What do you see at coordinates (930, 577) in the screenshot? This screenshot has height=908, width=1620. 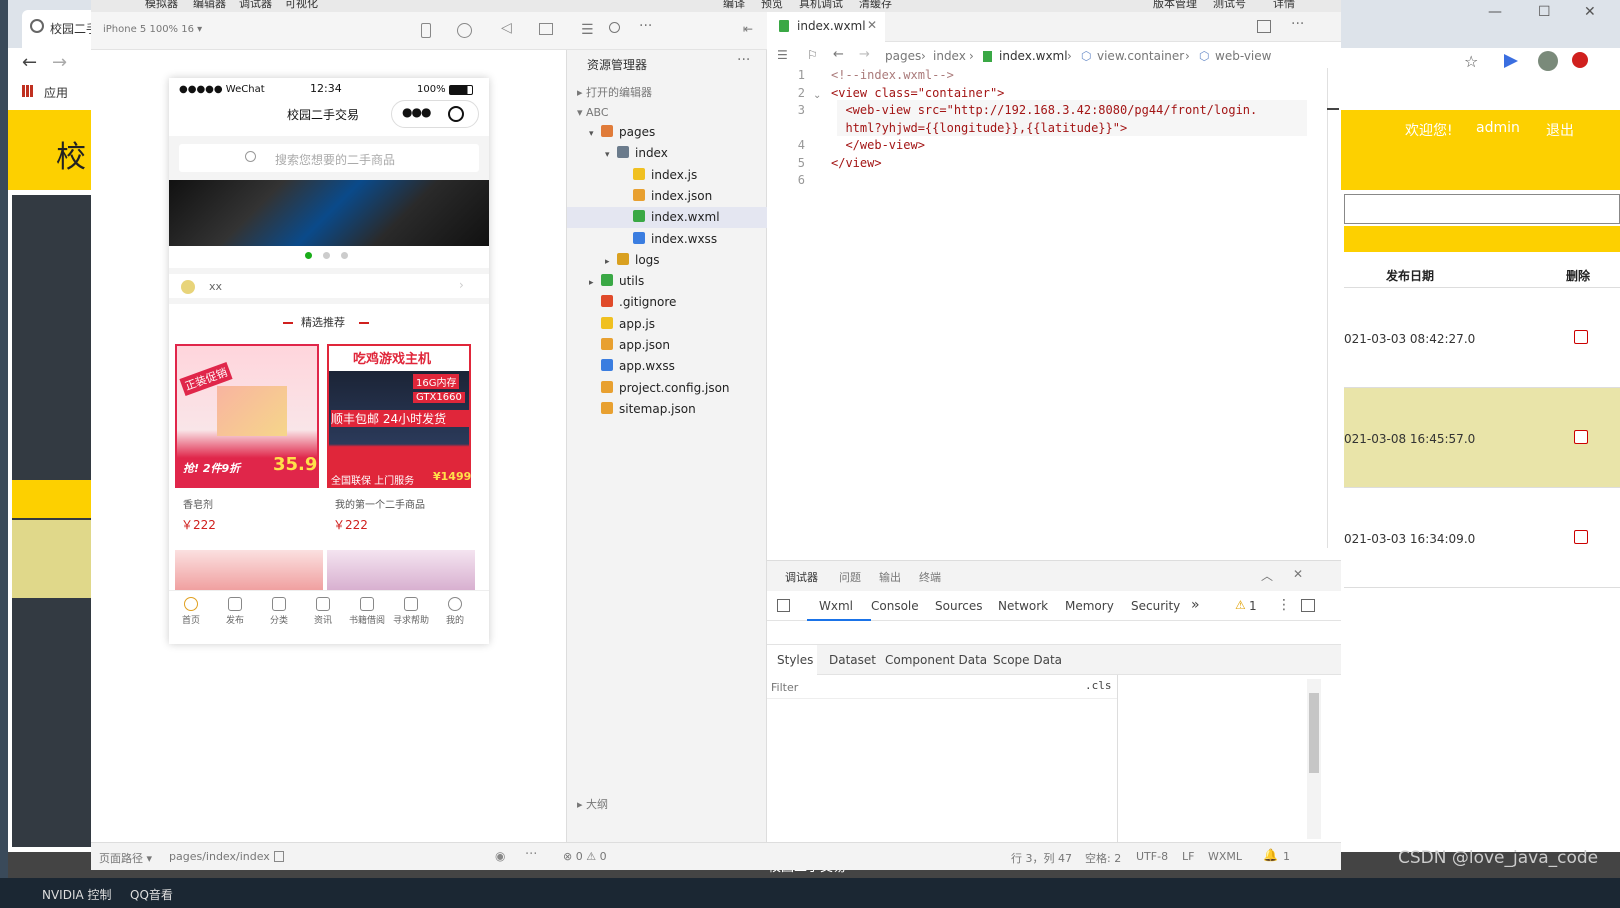 I see `tab-terminal: 终端` at bounding box center [930, 577].